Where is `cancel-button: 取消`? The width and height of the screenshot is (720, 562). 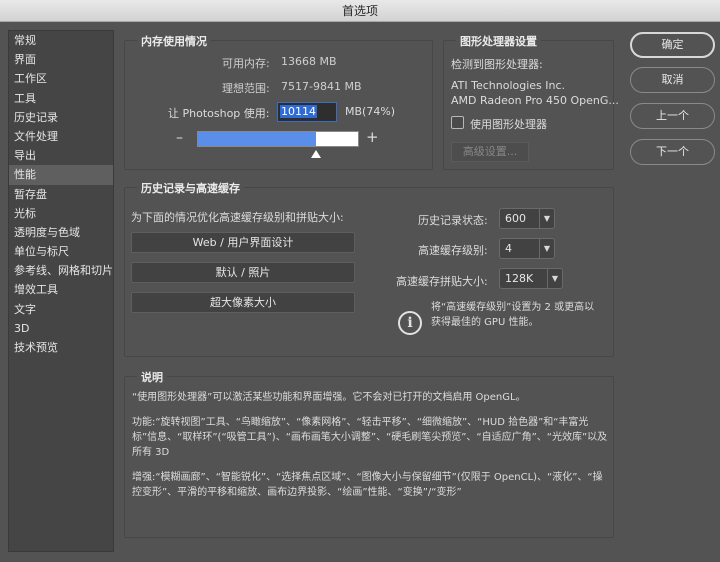 cancel-button: 取消 is located at coordinates (672, 80).